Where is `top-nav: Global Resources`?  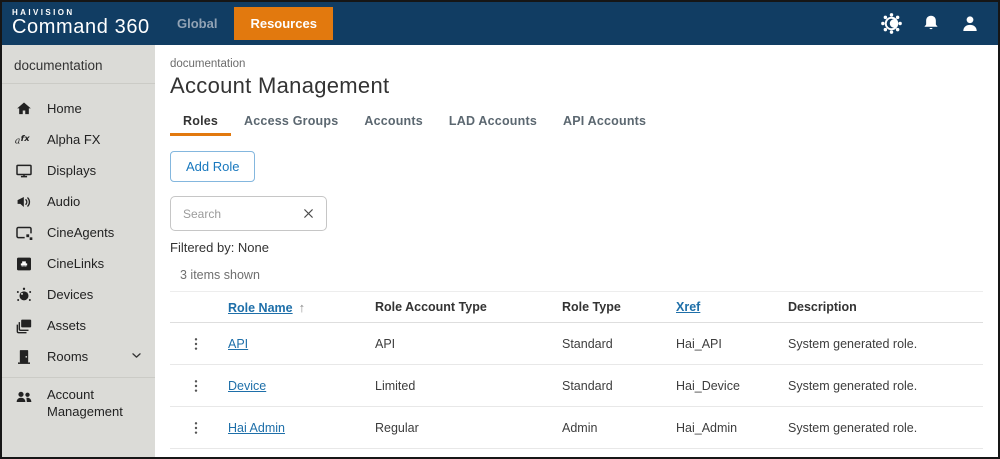 top-nav: Global Resources is located at coordinates (246, 23).